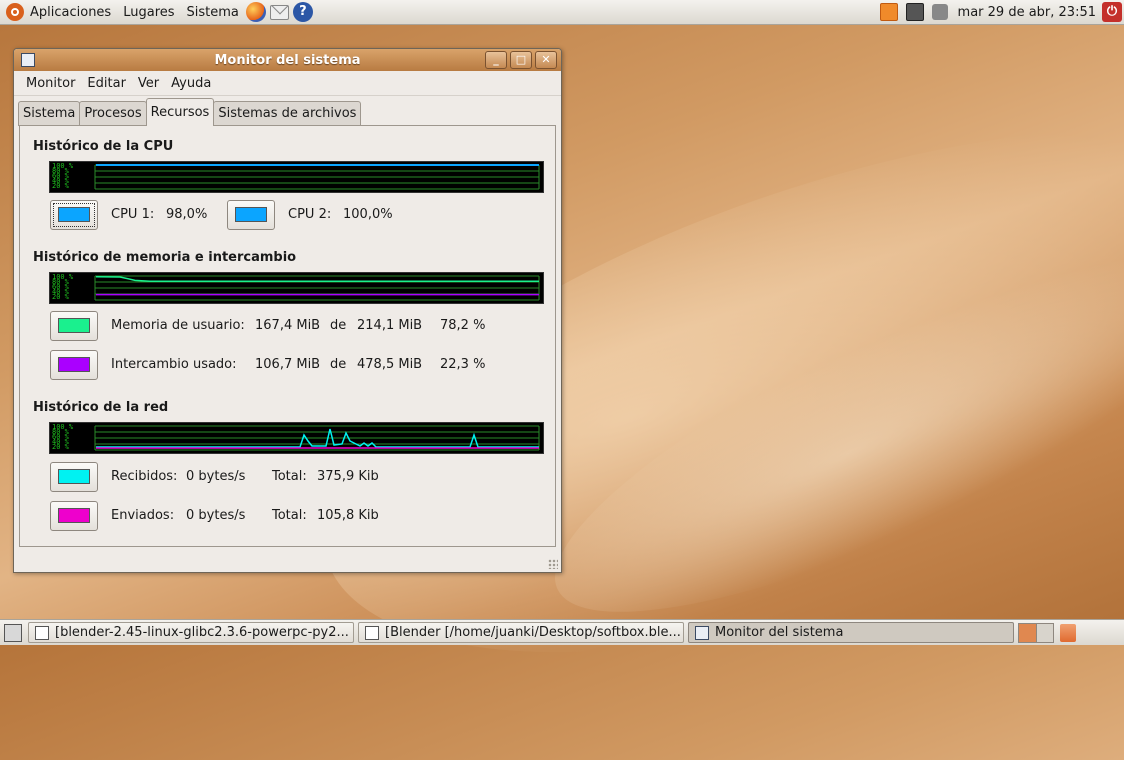 The height and width of the screenshot is (760, 1124). What do you see at coordinates (255, 12) in the screenshot?
I see `firefox-launcher-icon` at bounding box center [255, 12].